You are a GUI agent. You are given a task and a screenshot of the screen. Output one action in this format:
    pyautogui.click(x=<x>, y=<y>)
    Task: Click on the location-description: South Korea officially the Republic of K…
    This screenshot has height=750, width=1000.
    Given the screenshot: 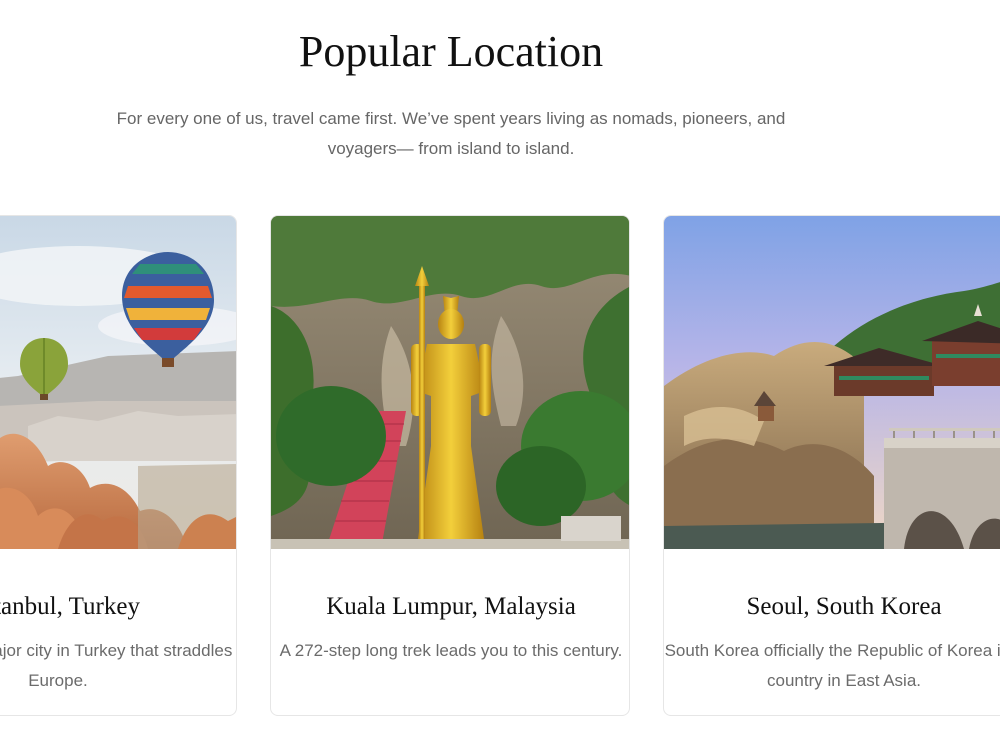 What is the action you would take?
    pyautogui.click(x=832, y=665)
    